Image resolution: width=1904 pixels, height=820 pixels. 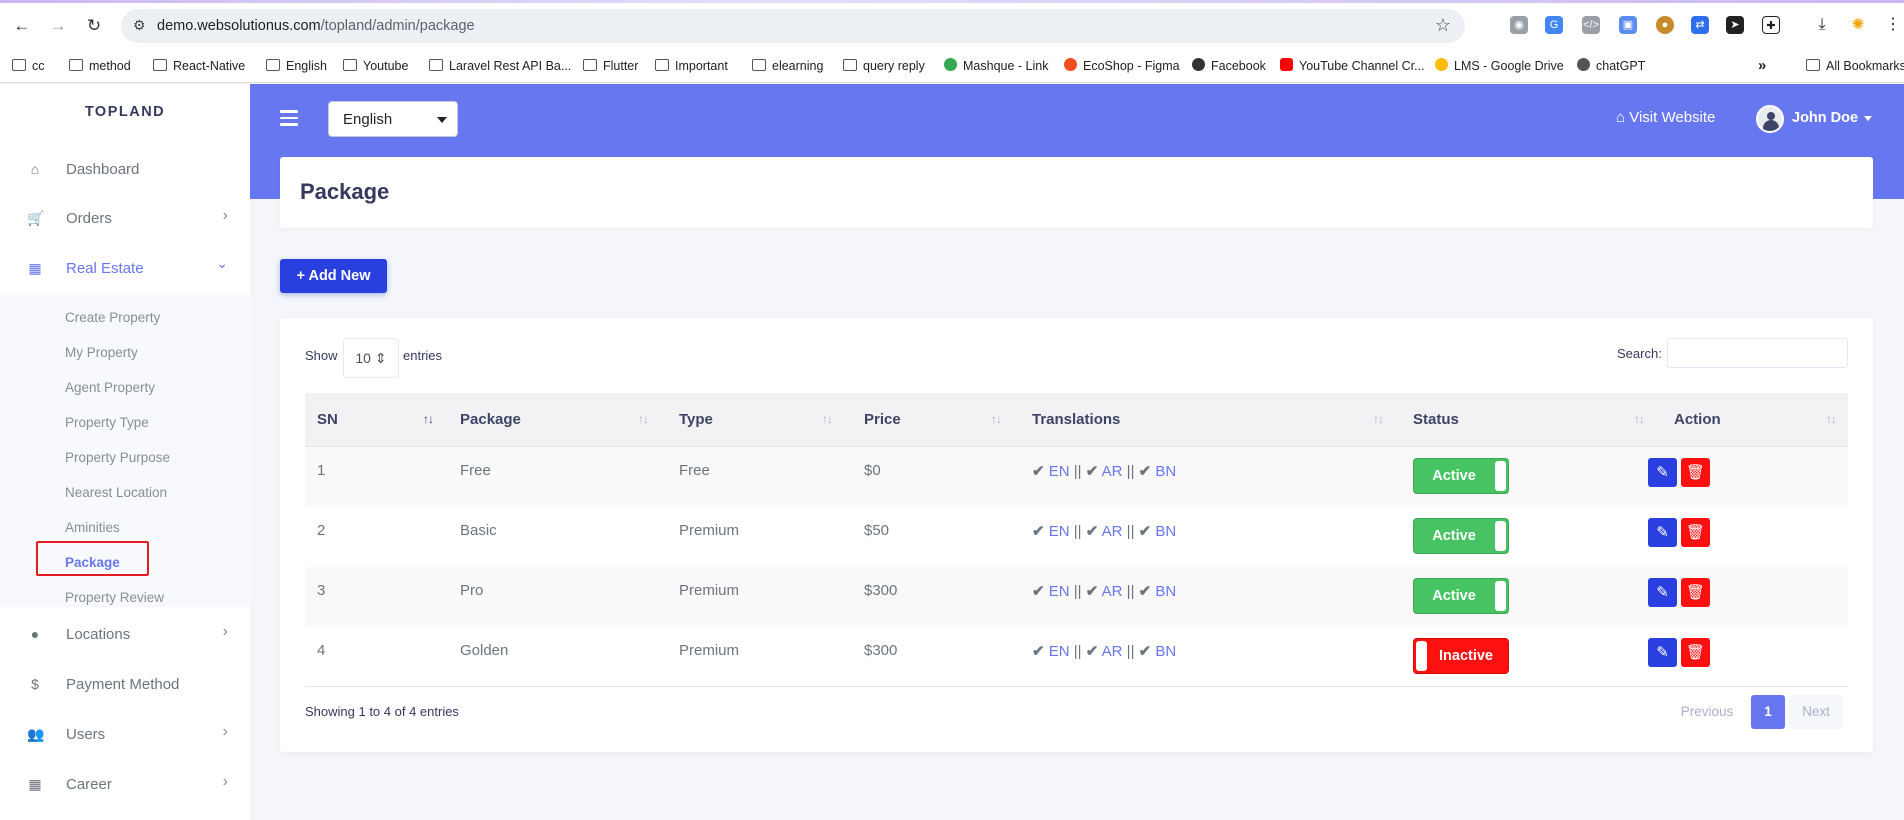 What do you see at coordinates (1461, 656) in the screenshot?
I see `status-toggle: Inactive` at bounding box center [1461, 656].